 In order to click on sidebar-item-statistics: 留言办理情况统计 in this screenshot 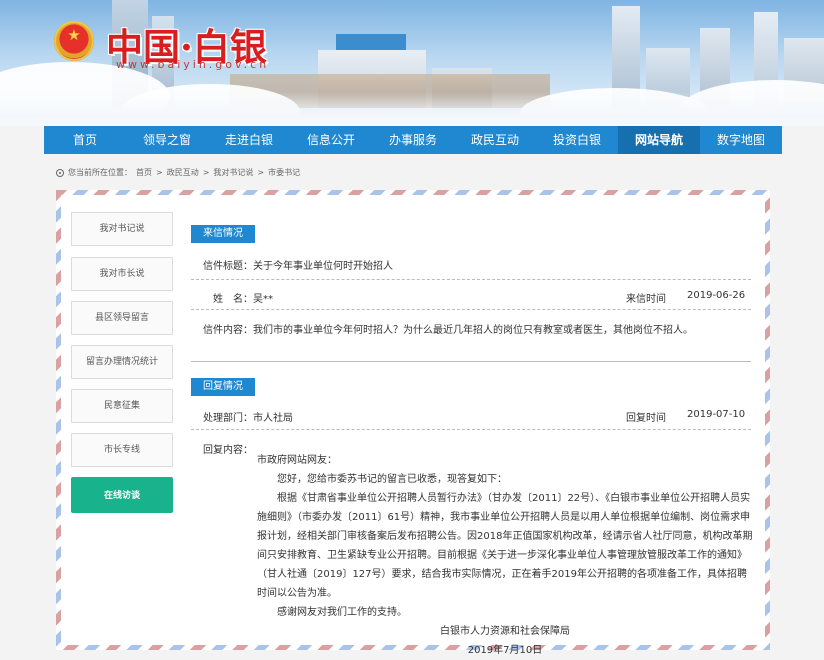, I will do `click(122, 362)`.